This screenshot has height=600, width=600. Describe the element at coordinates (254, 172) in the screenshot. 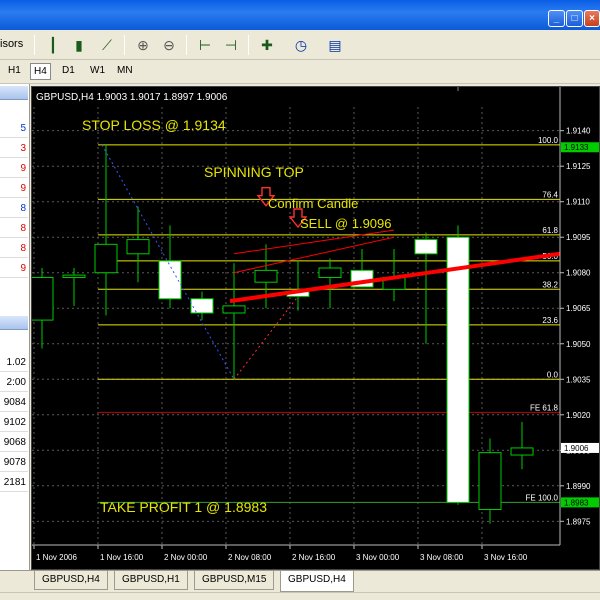

I see `spinning-top-annotation: SPINNING TOP` at that location.